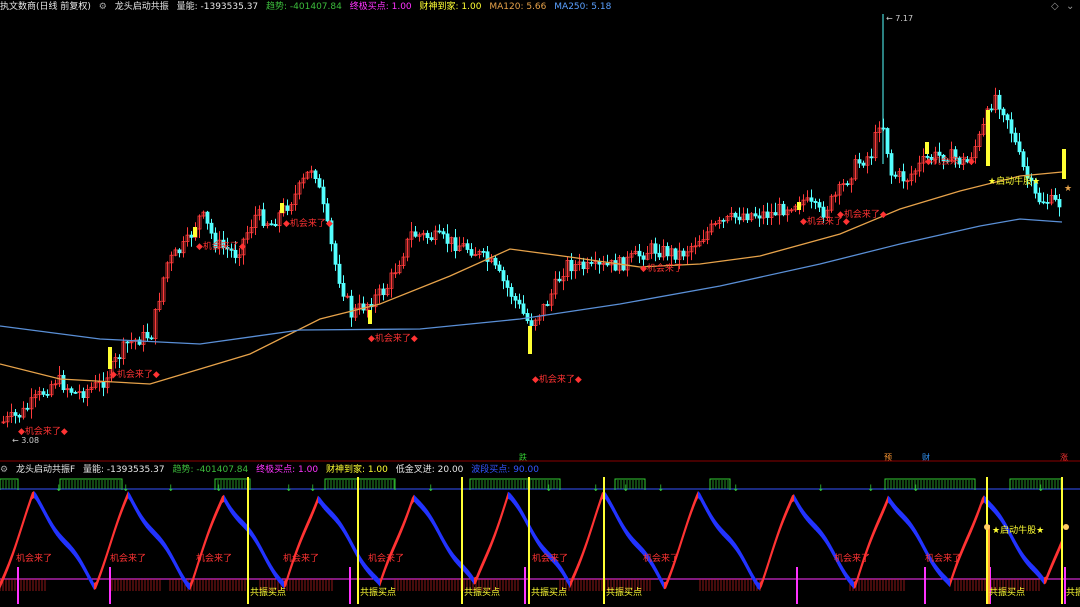 The height and width of the screenshot is (607, 1080). I want to click on diamond-icon: ◇, so click(1055, 6).